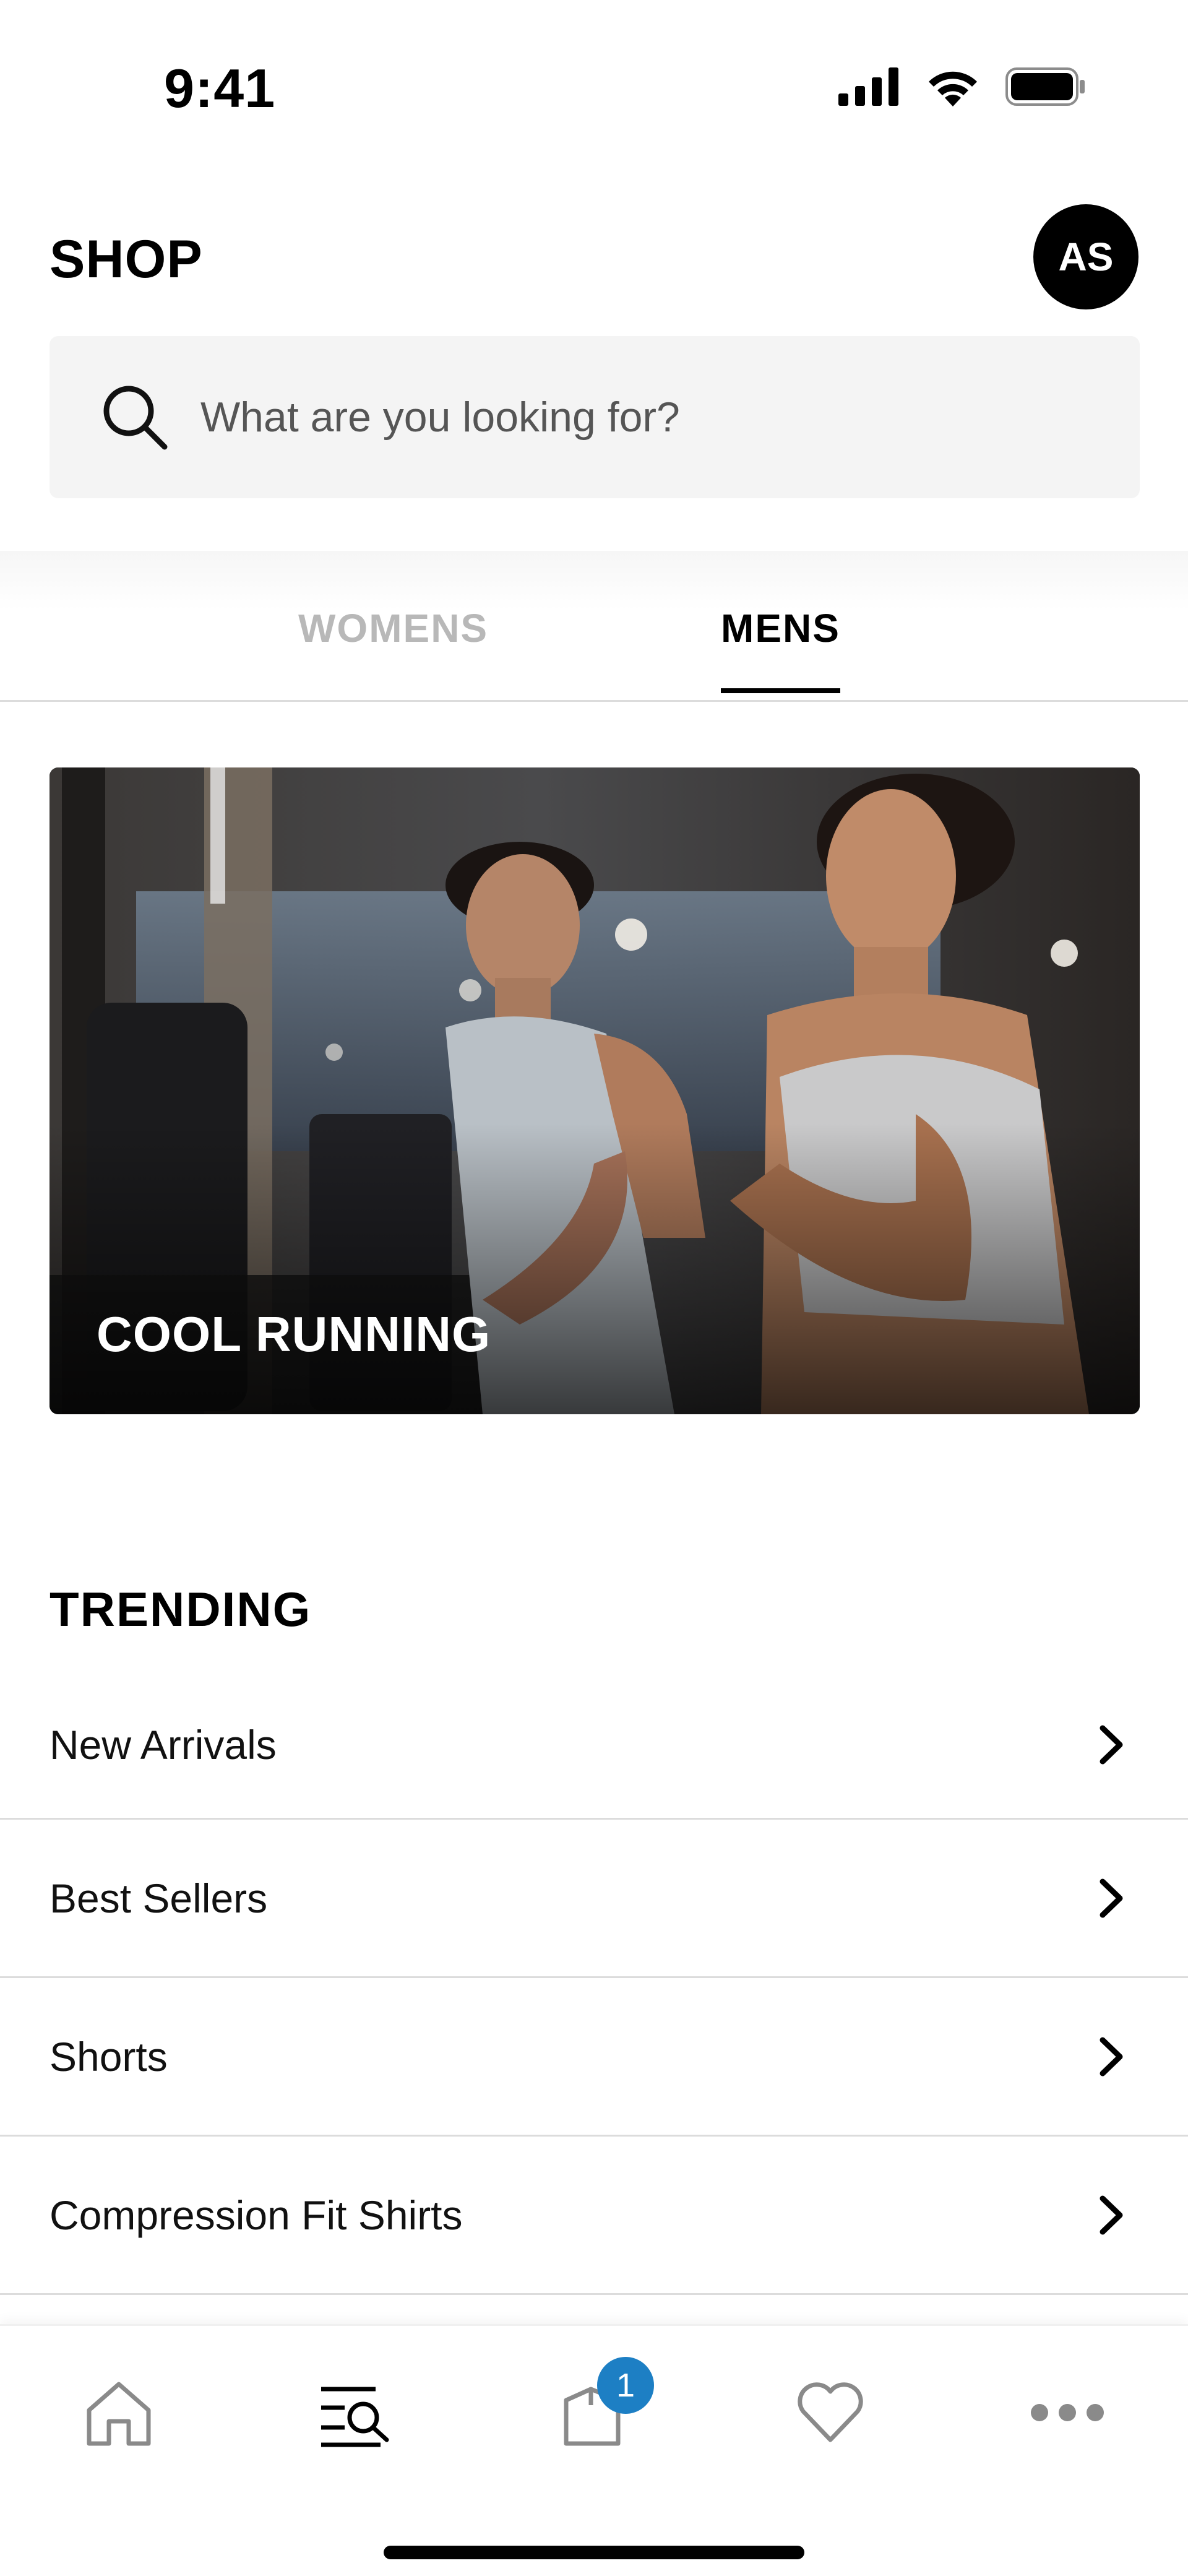 This screenshot has height=2576, width=1188. What do you see at coordinates (953, 88) in the screenshot?
I see `wifi-icon` at bounding box center [953, 88].